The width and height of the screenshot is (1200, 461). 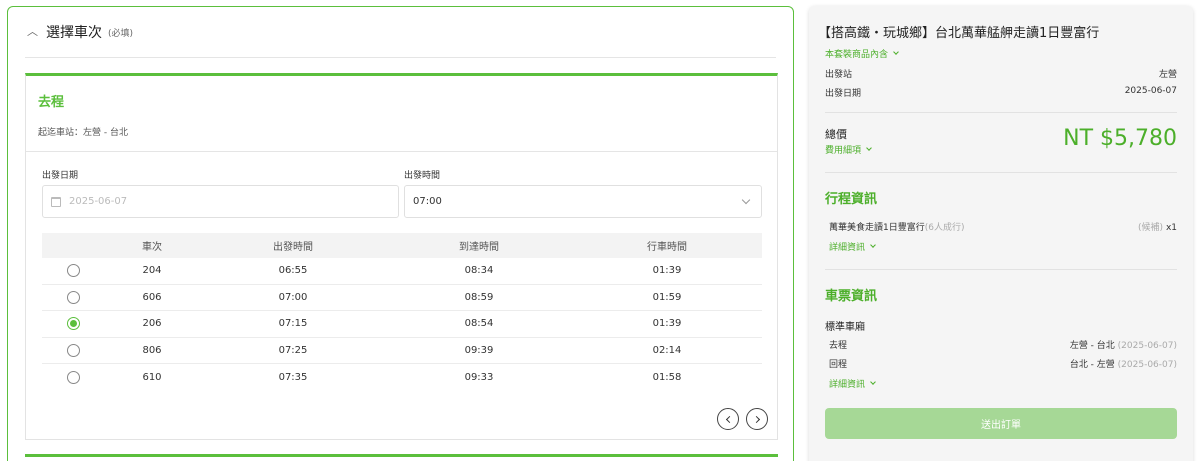 I want to click on prev-page-button, so click(x=728, y=419).